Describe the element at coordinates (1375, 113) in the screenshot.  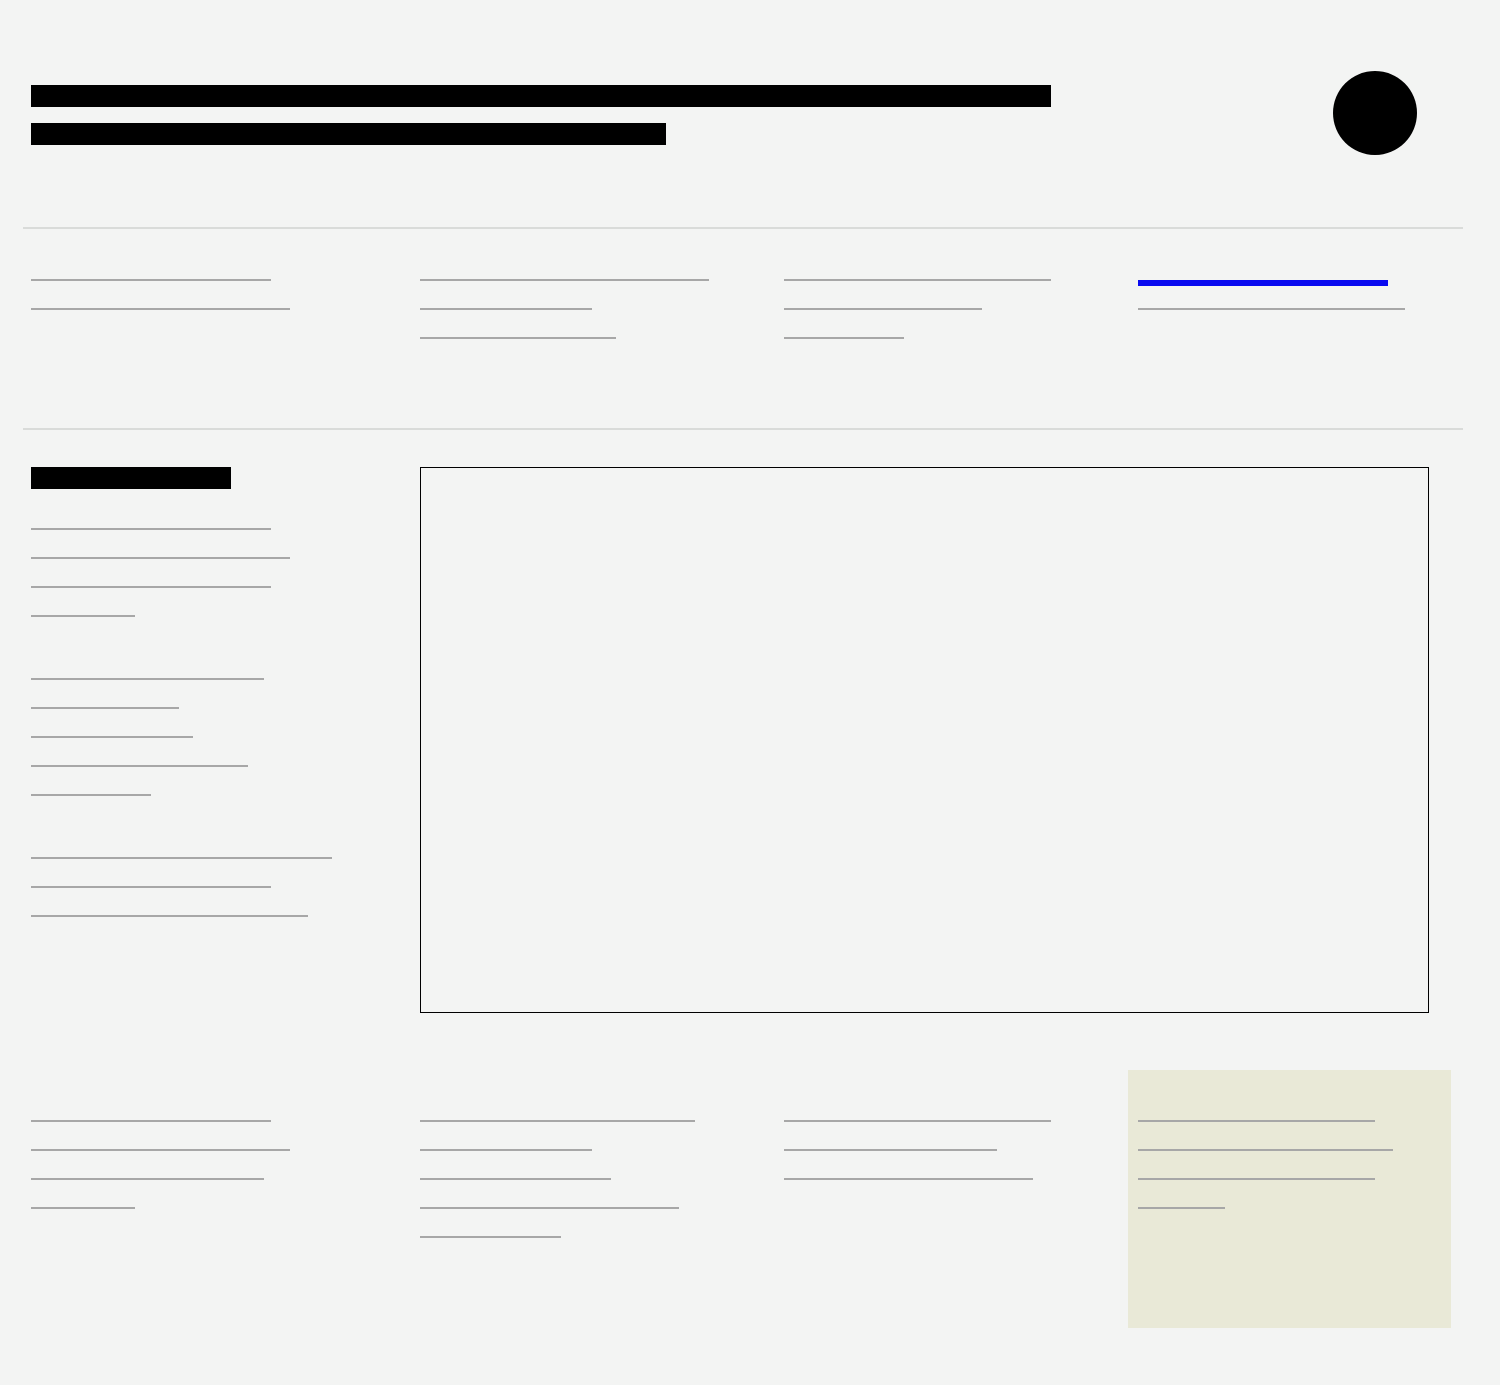
I see `avatar` at that location.